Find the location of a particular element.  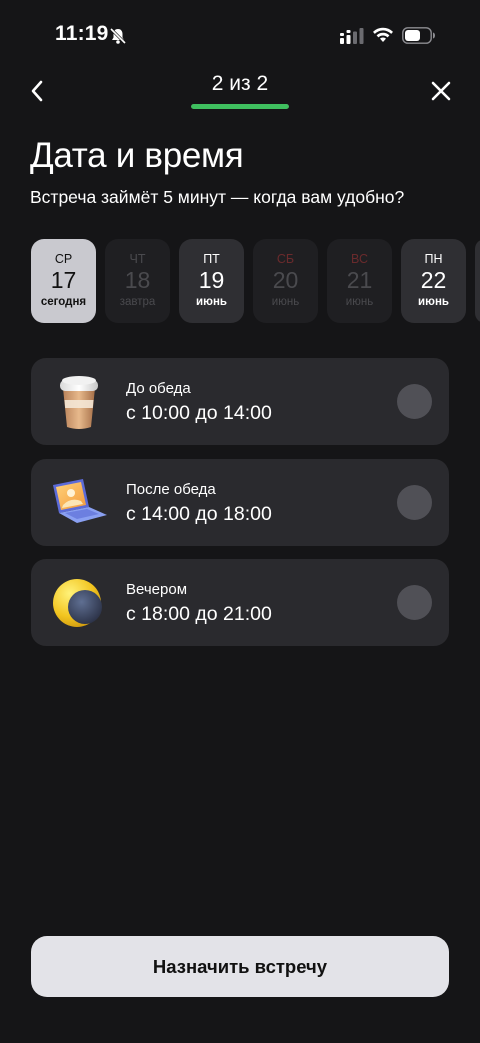

date-chip: СБ 20 июнь is located at coordinates (285, 281).